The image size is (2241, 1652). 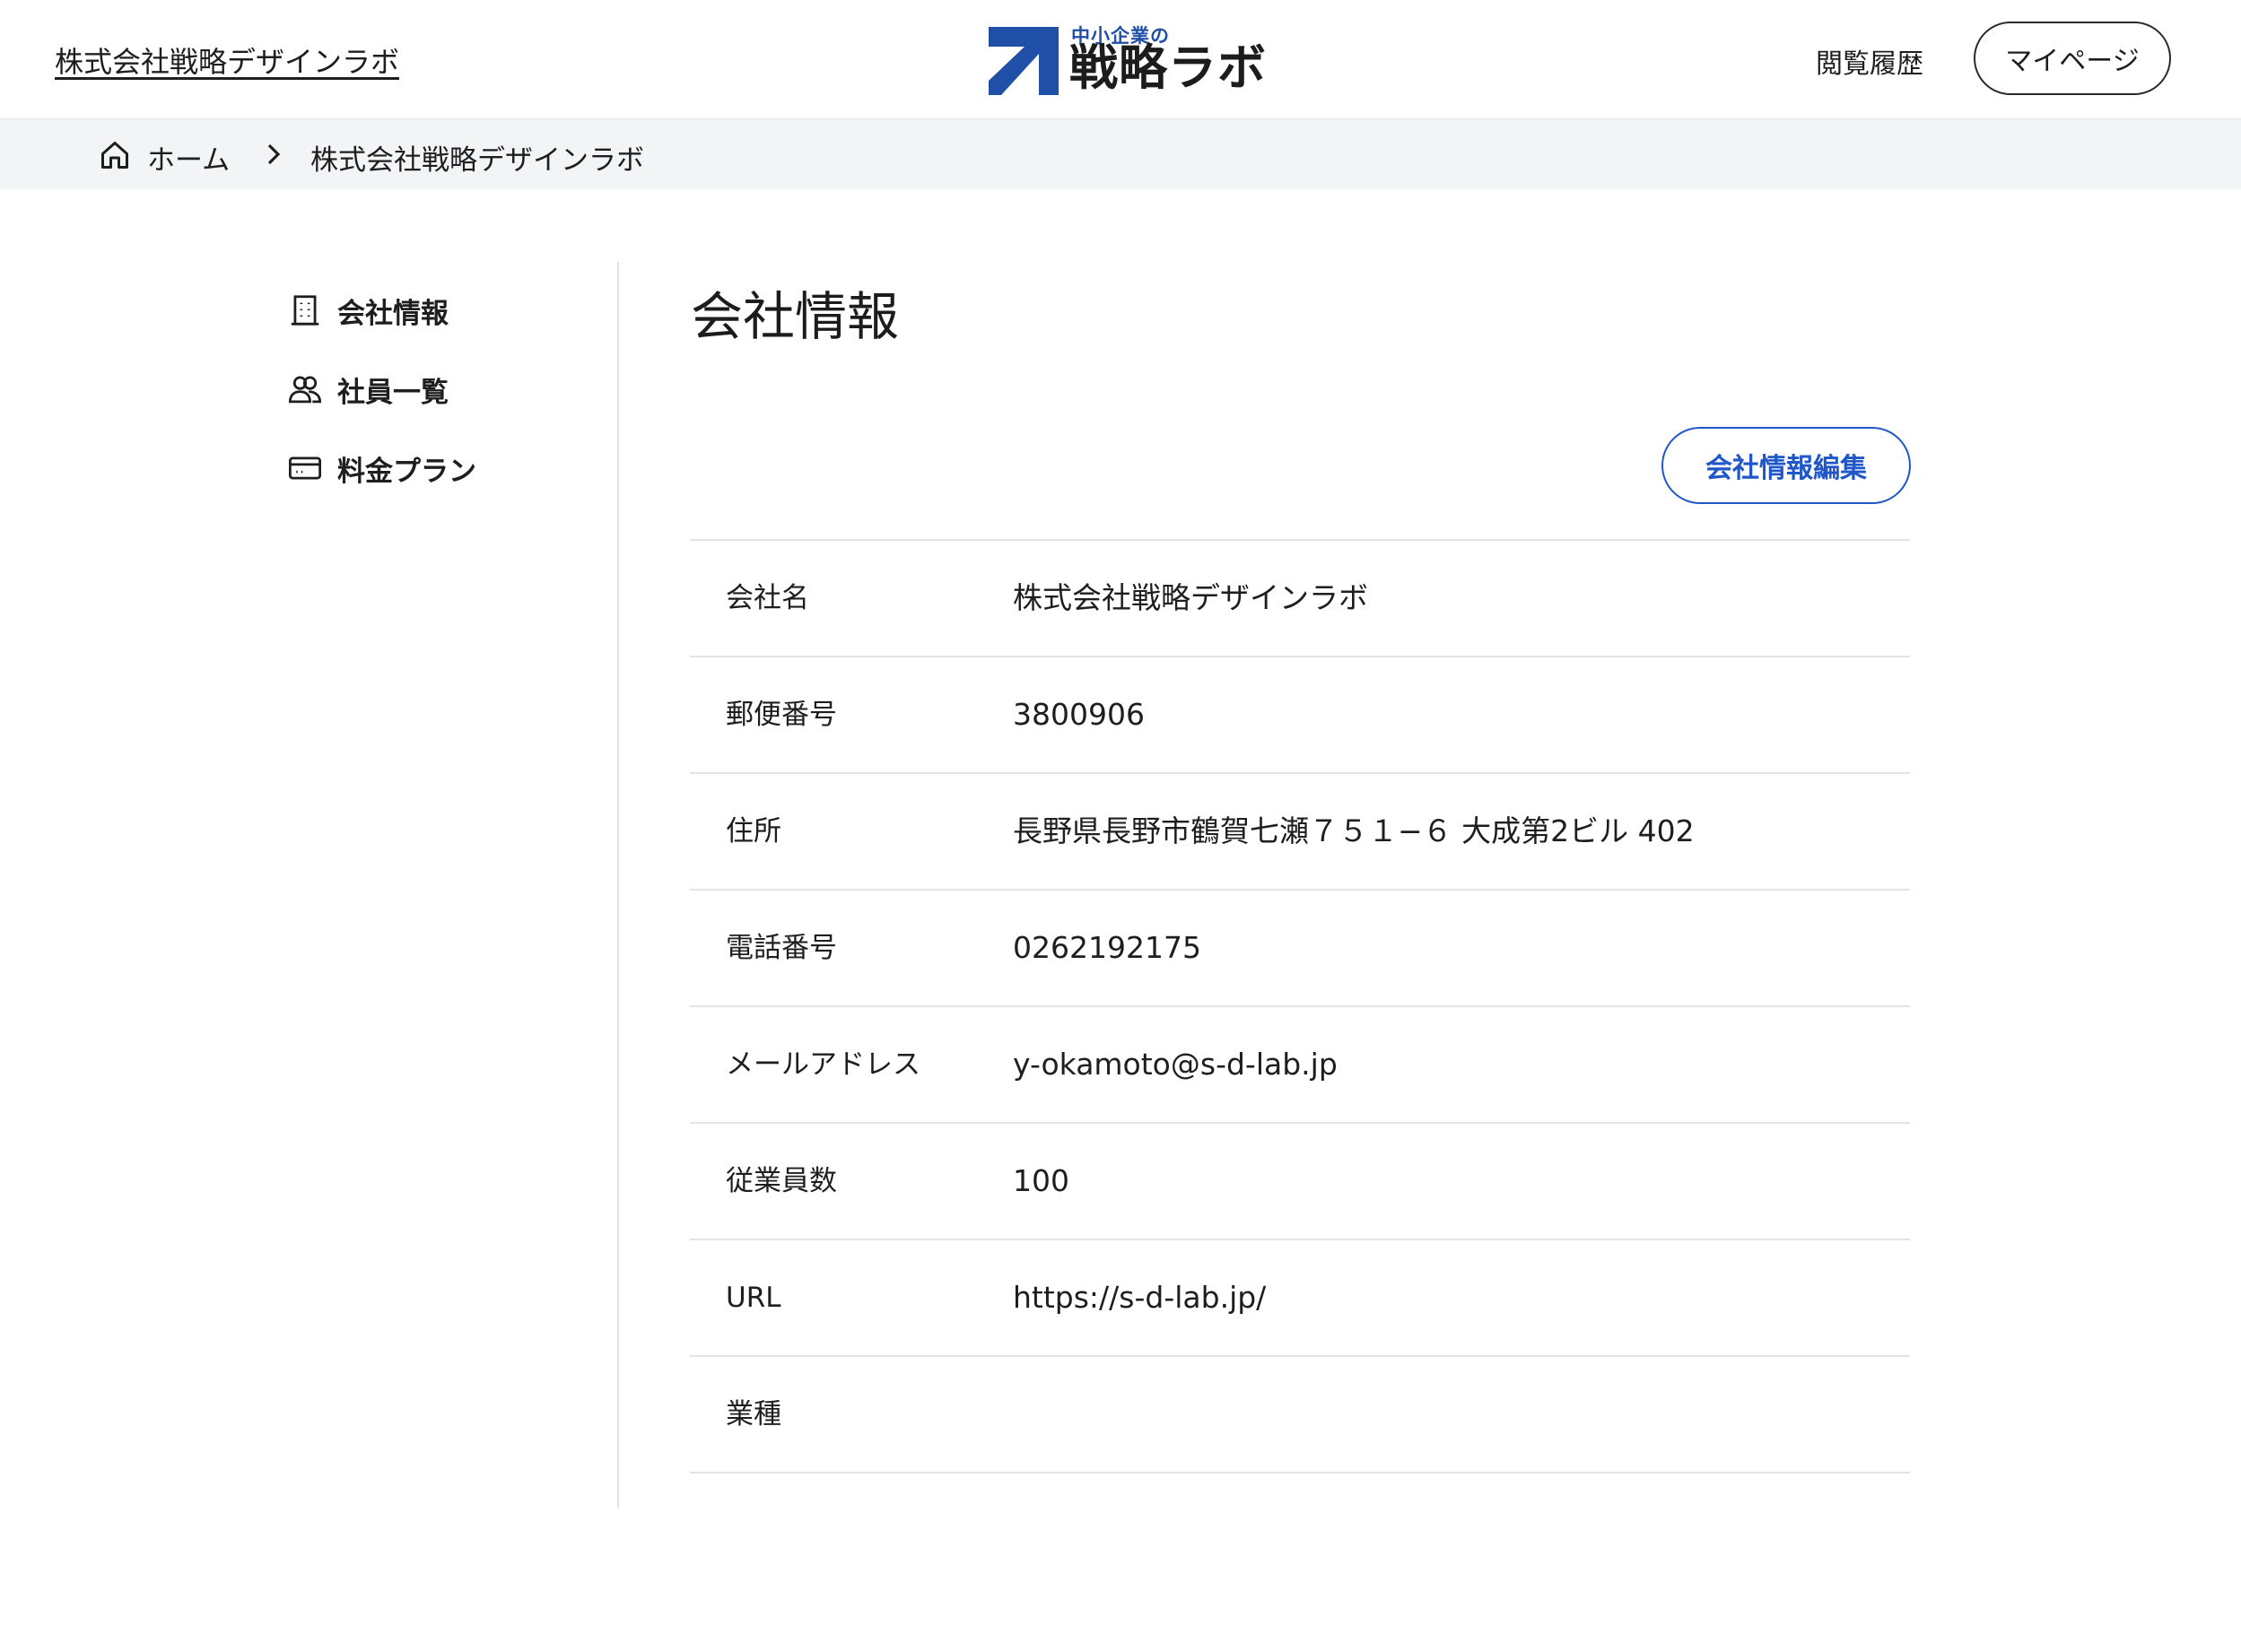 What do you see at coordinates (1190, 597) in the screenshot?
I see `info-value: 株式会社戦略デザインラボ` at bounding box center [1190, 597].